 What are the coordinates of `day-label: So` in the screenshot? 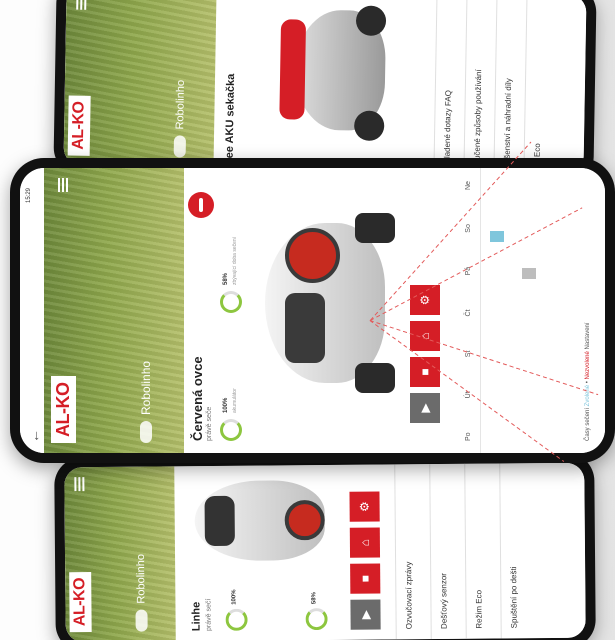 It's located at (468, 228).